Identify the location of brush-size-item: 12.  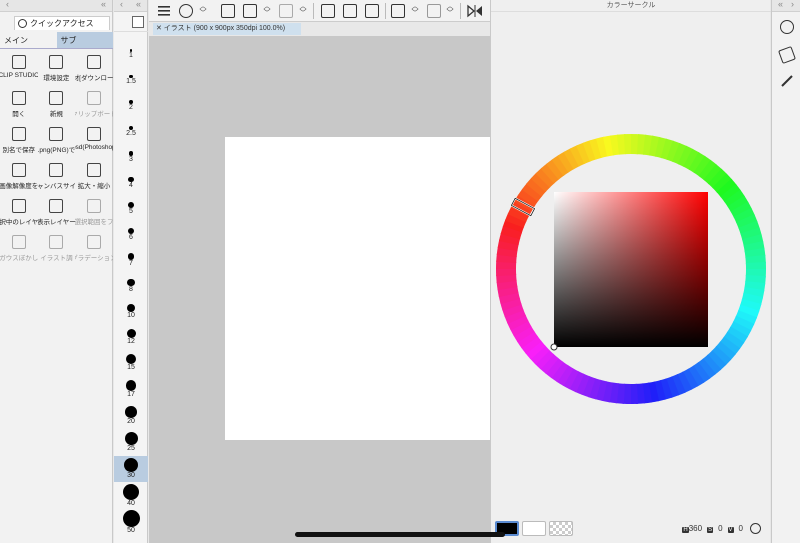
(131, 339).